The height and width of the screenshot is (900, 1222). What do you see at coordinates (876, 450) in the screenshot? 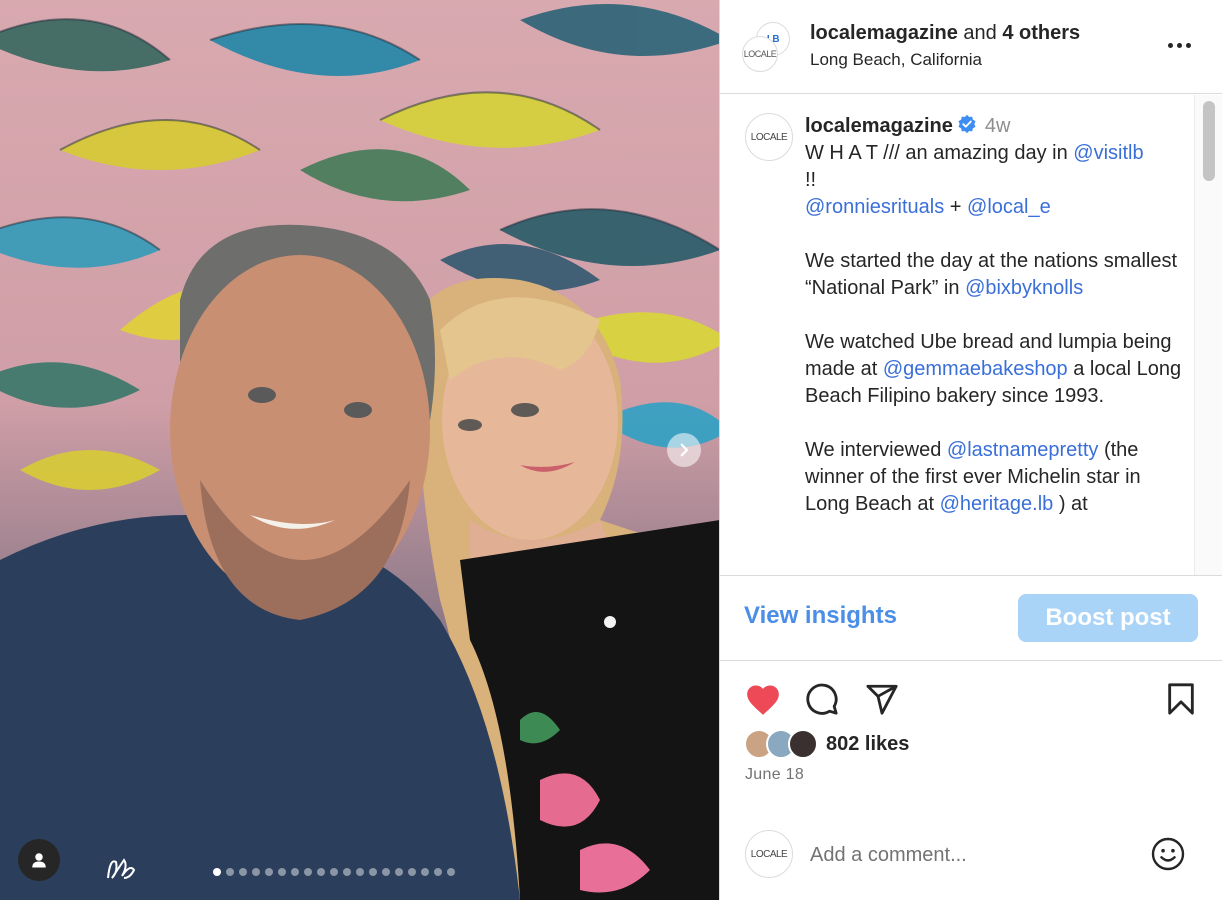
I see `caption-segment: We interviewed` at bounding box center [876, 450].